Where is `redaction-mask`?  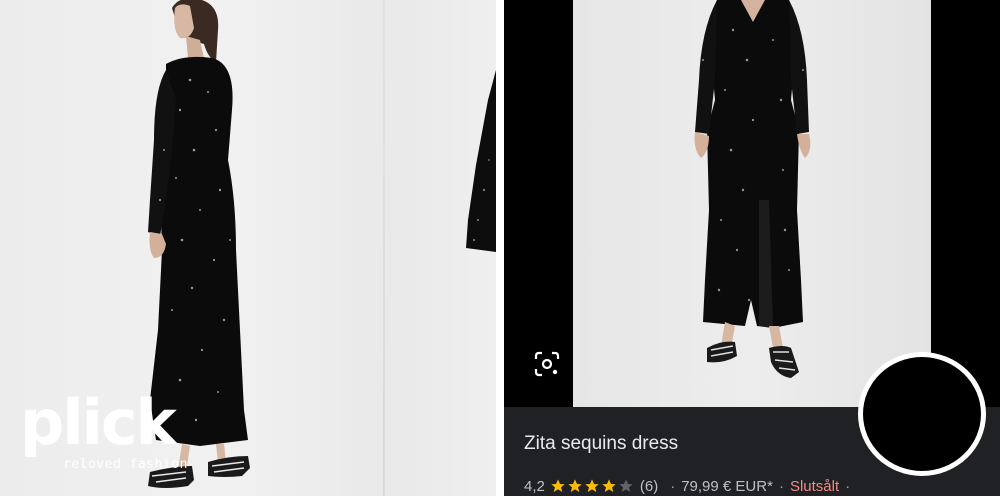 redaction-mask is located at coordinates (922, 414).